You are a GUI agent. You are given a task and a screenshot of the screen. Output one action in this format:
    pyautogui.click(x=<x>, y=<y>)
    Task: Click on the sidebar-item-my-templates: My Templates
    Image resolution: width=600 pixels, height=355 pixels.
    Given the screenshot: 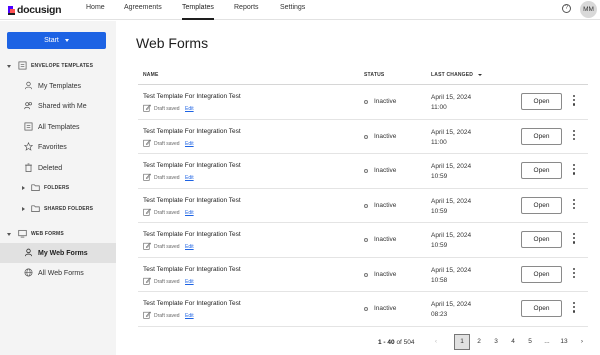 What is the action you would take?
    pyautogui.click(x=58, y=86)
    